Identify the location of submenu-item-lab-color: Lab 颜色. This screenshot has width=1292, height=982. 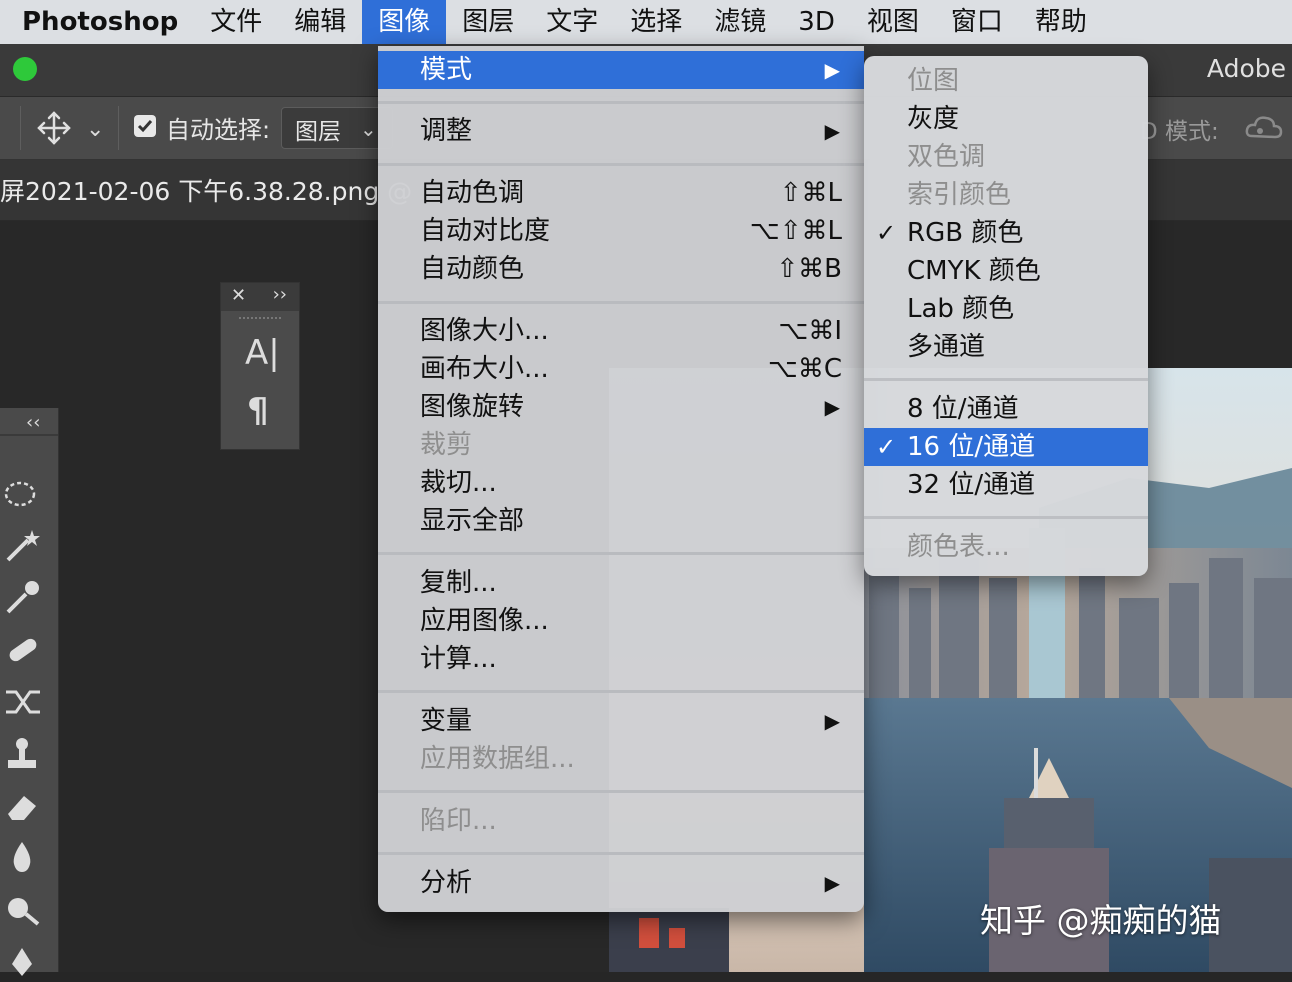
(1006, 309).